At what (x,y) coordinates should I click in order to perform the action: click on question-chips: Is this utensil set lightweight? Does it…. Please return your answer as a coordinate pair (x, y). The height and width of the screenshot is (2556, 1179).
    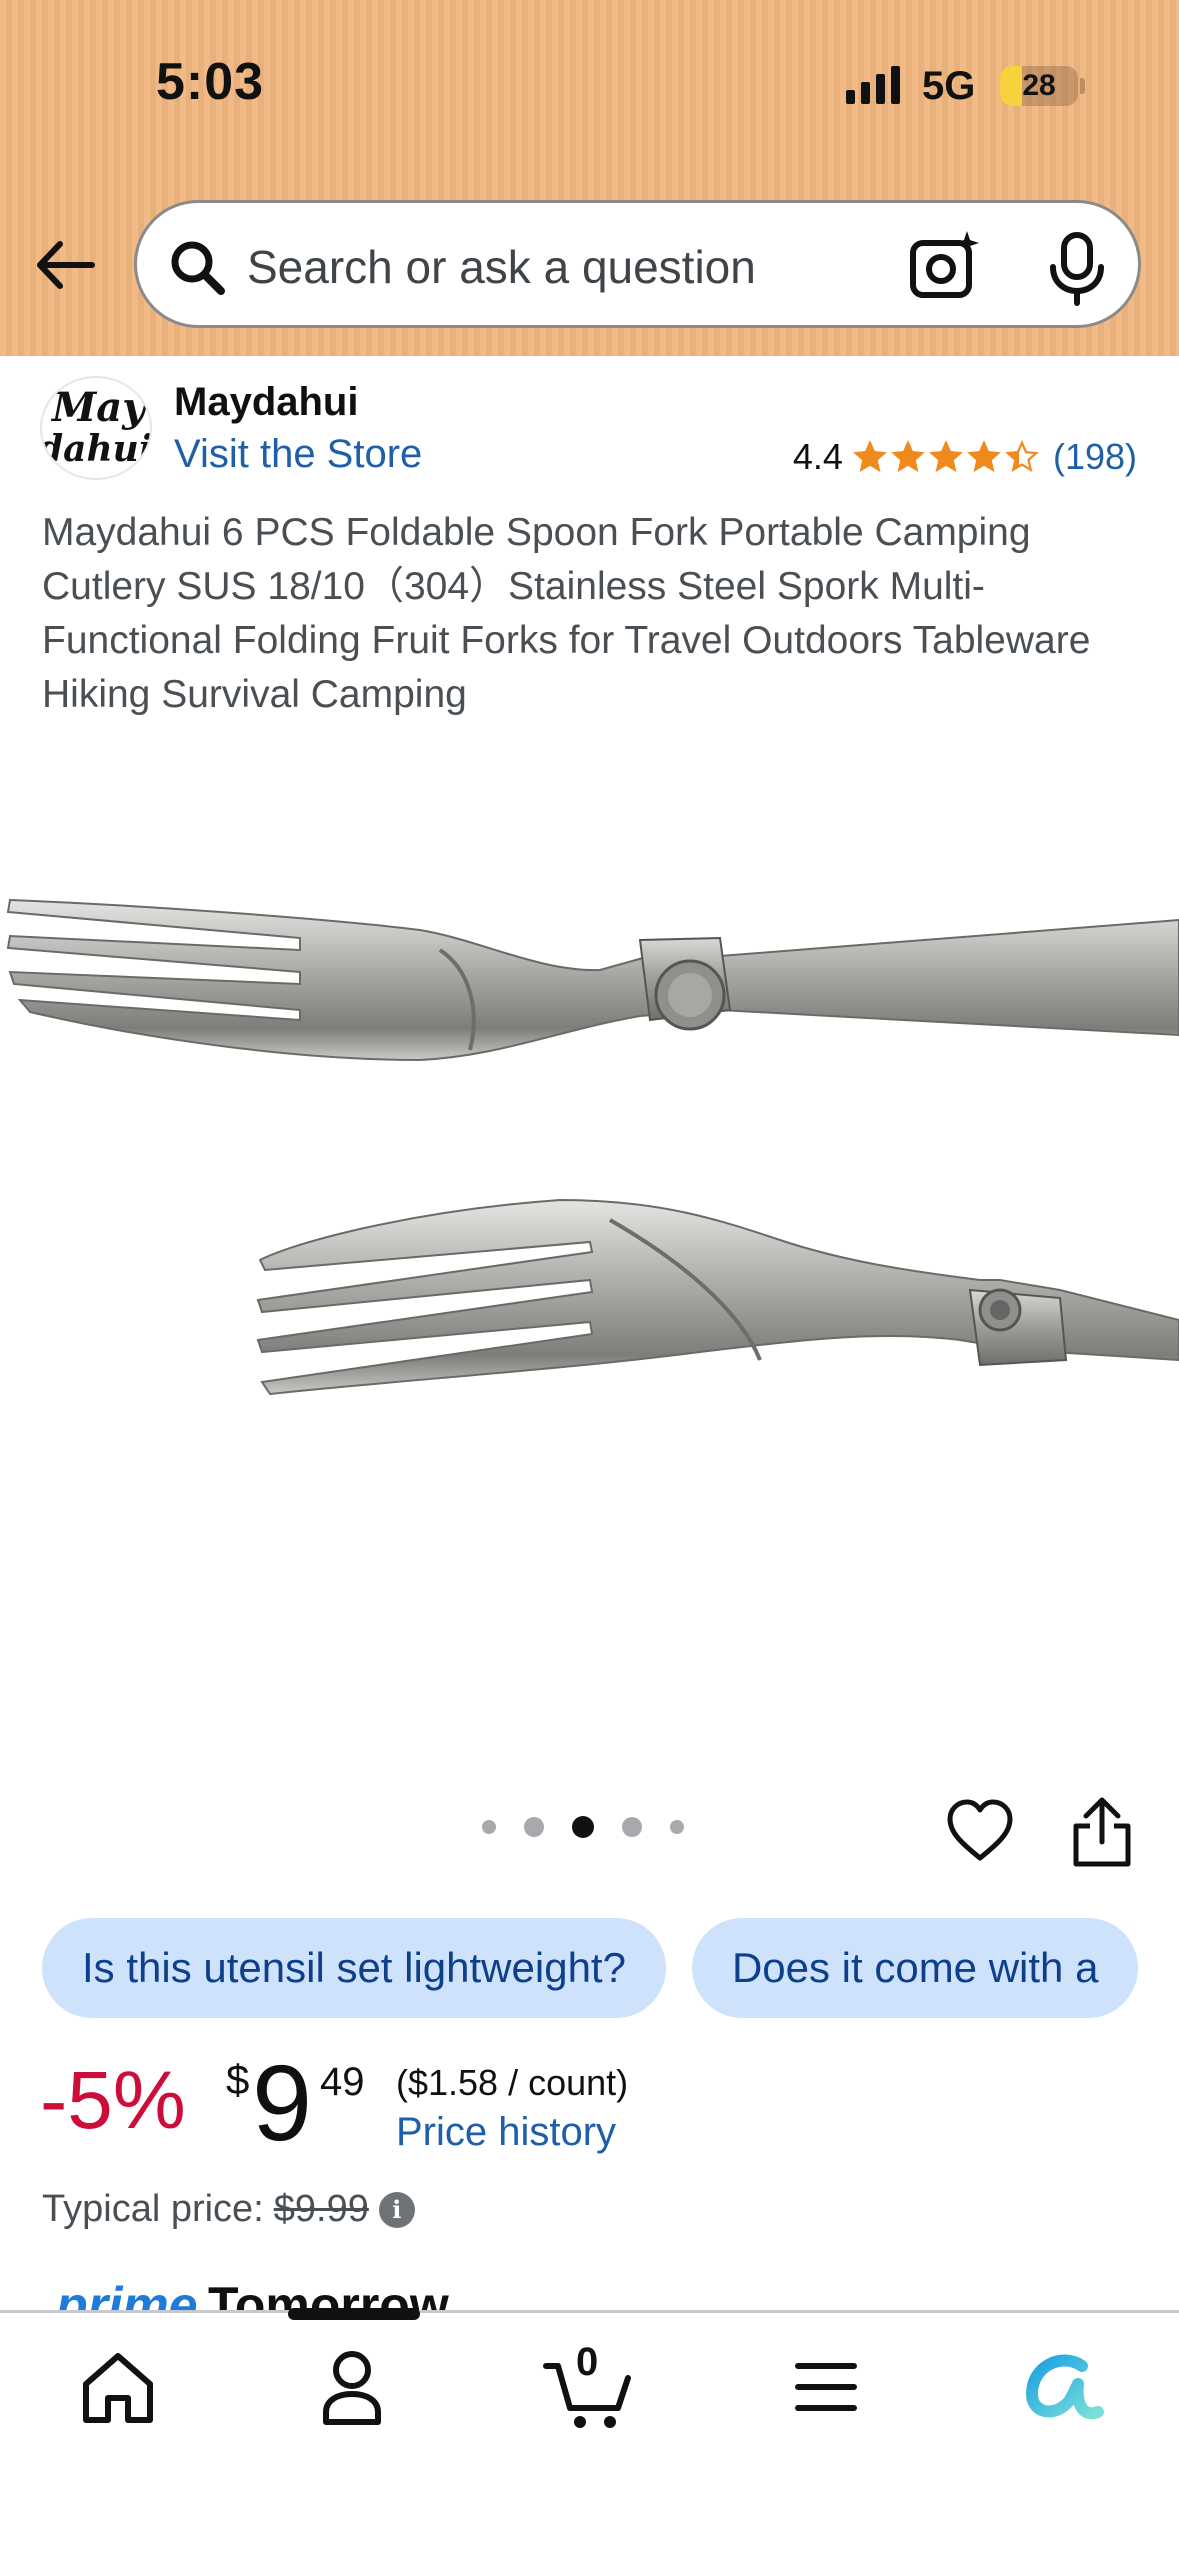
    Looking at the image, I should click on (590, 1968).